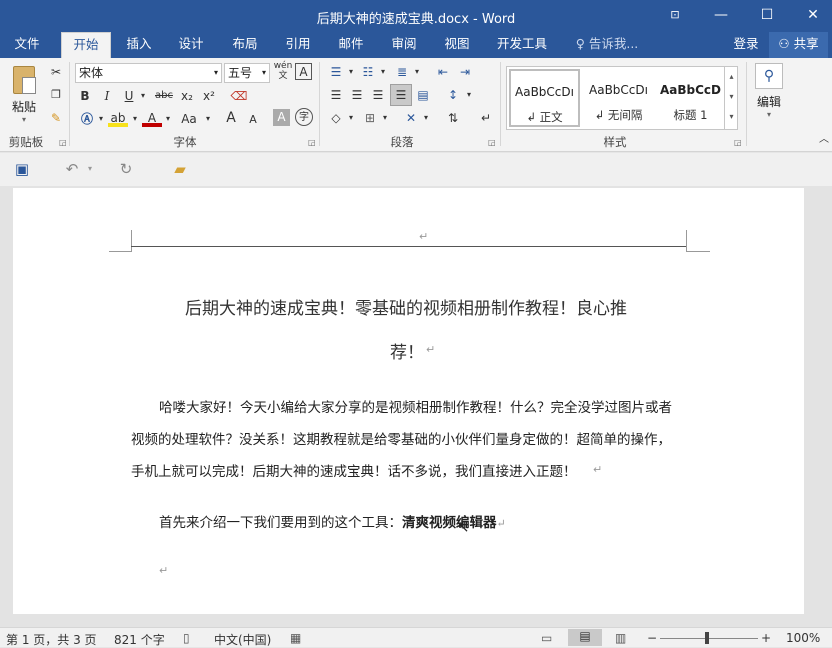  What do you see at coordinates (357, 95) in the screenshot?
I see `align-center-icon: ☰` at bounding box center [357, 95].